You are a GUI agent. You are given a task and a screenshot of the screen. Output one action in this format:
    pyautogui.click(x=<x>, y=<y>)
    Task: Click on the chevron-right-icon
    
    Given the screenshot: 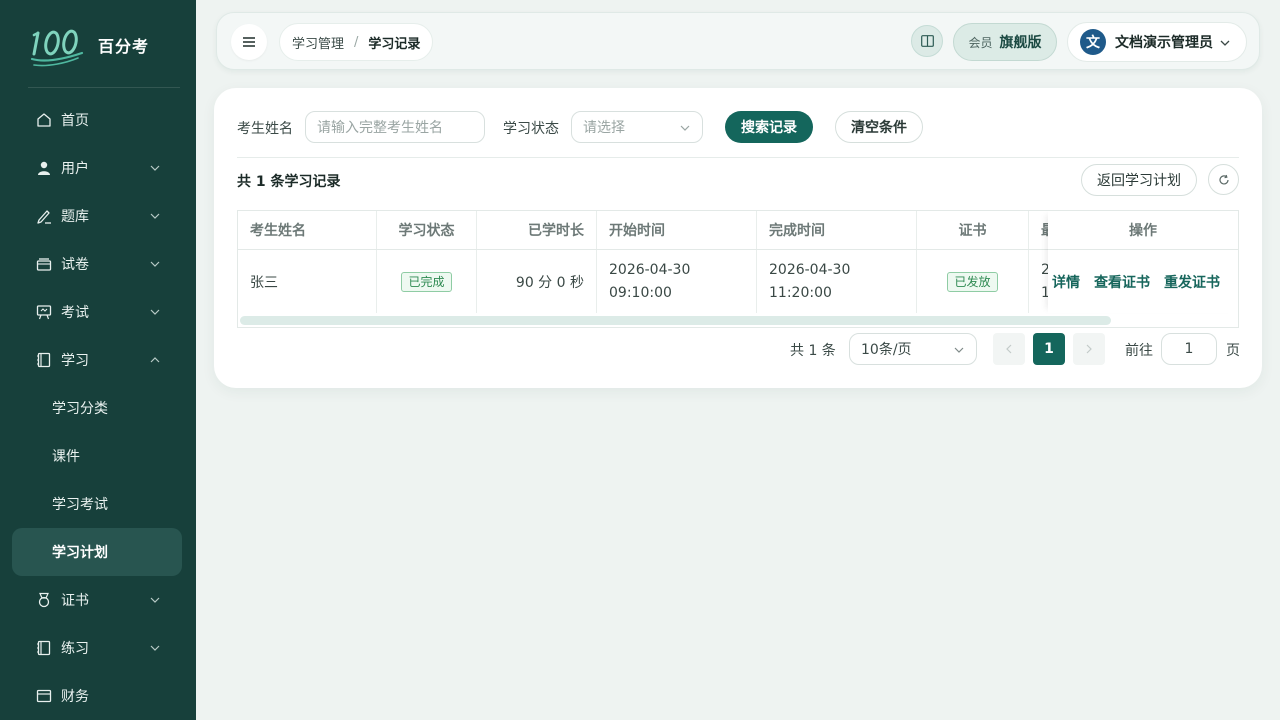 What is the action you would take?
    pyautogui.click(x=1089, y=349)
    